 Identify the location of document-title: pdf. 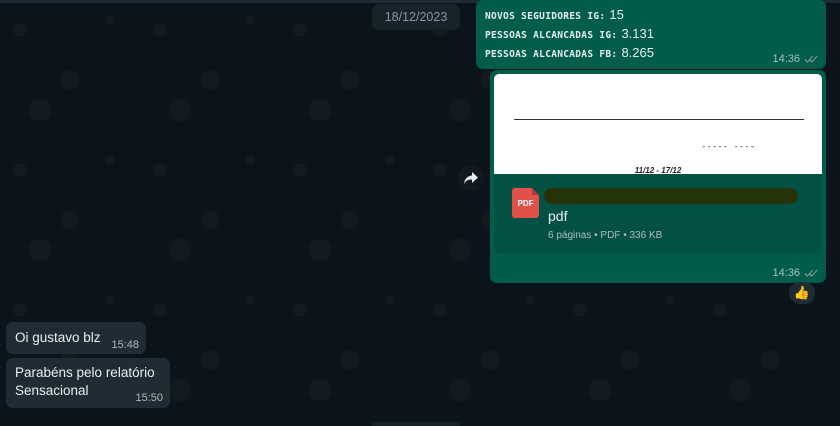
(558, 216).